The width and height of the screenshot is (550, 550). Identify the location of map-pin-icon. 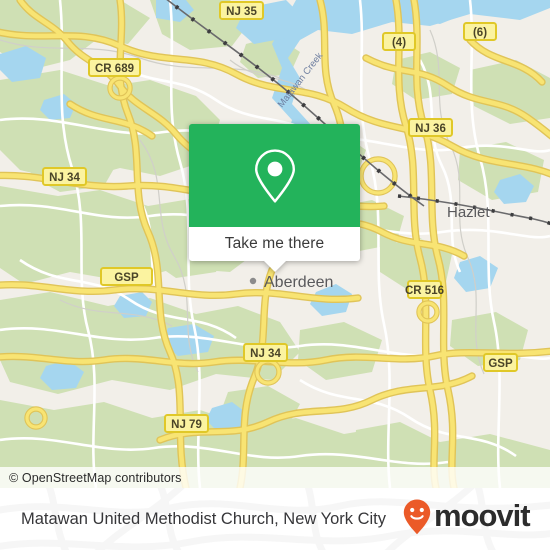
(275, 176).